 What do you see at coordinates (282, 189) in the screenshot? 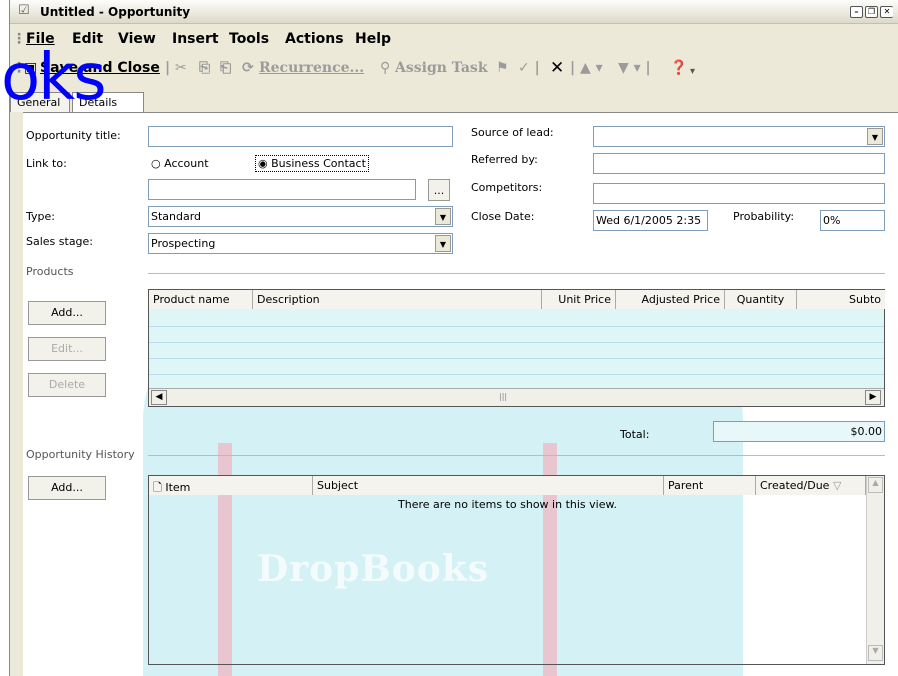
I see `link-to-input` at bounding box center [282, 189].